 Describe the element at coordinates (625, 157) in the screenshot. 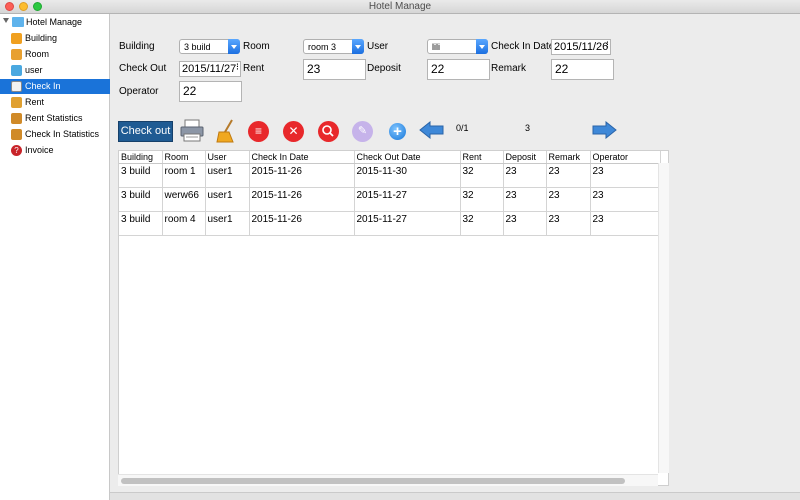

I see `column-header-operator: Operator` at that location.